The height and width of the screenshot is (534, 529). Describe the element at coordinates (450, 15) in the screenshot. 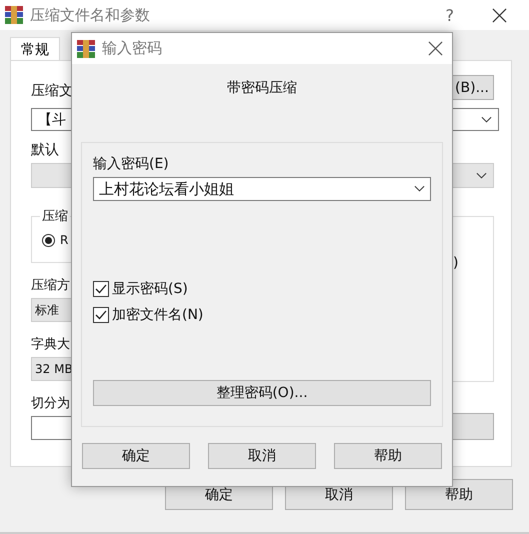

I see `help-button: ?` at that location.